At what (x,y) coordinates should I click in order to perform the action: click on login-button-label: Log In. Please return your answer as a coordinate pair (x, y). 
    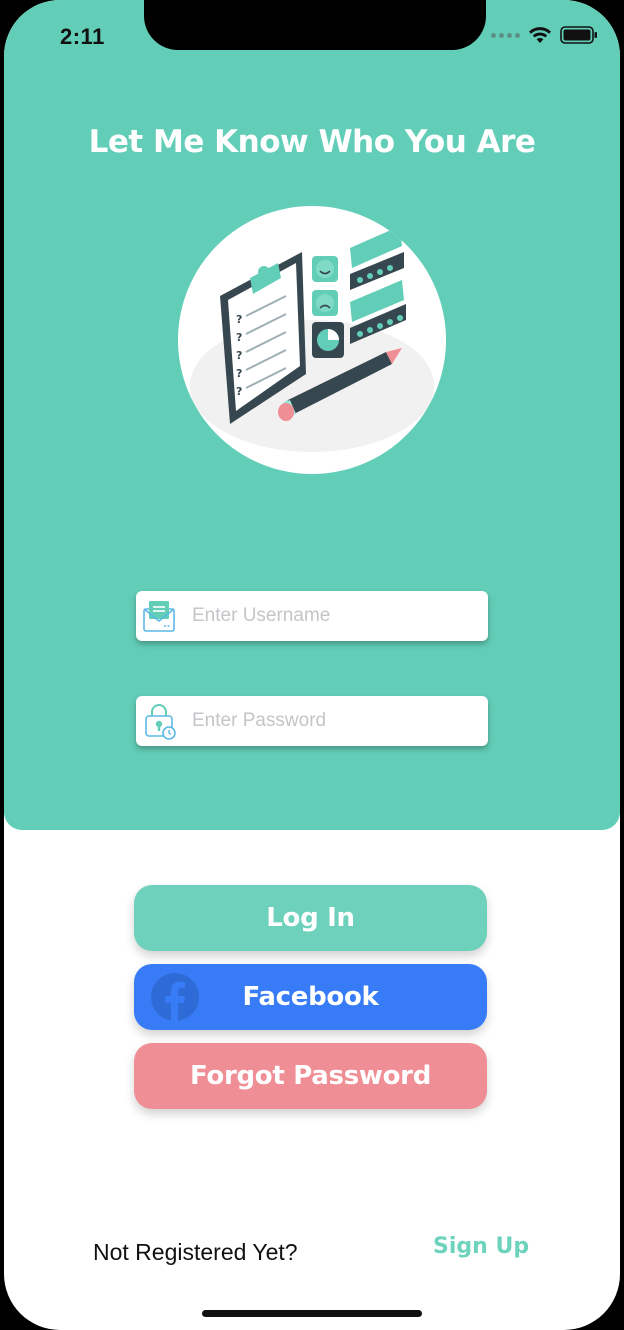
    Looking at the image, I should click on (310, 918).